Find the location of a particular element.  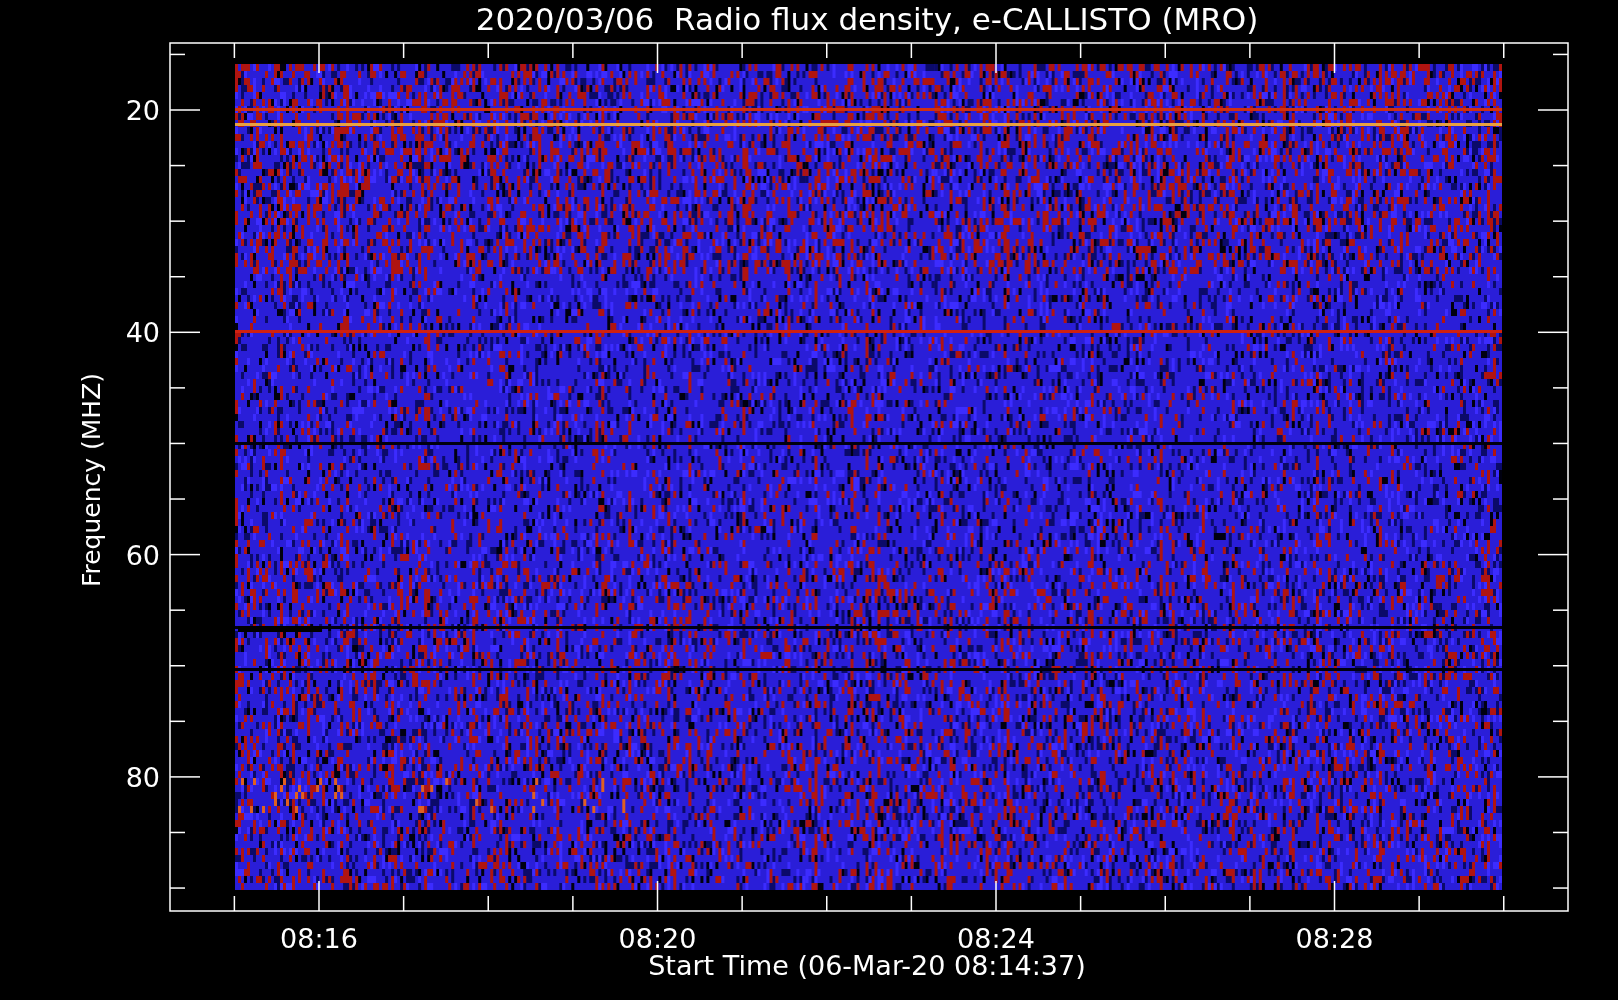

y-tick-label: 60 is located at coordinates (142, 555).